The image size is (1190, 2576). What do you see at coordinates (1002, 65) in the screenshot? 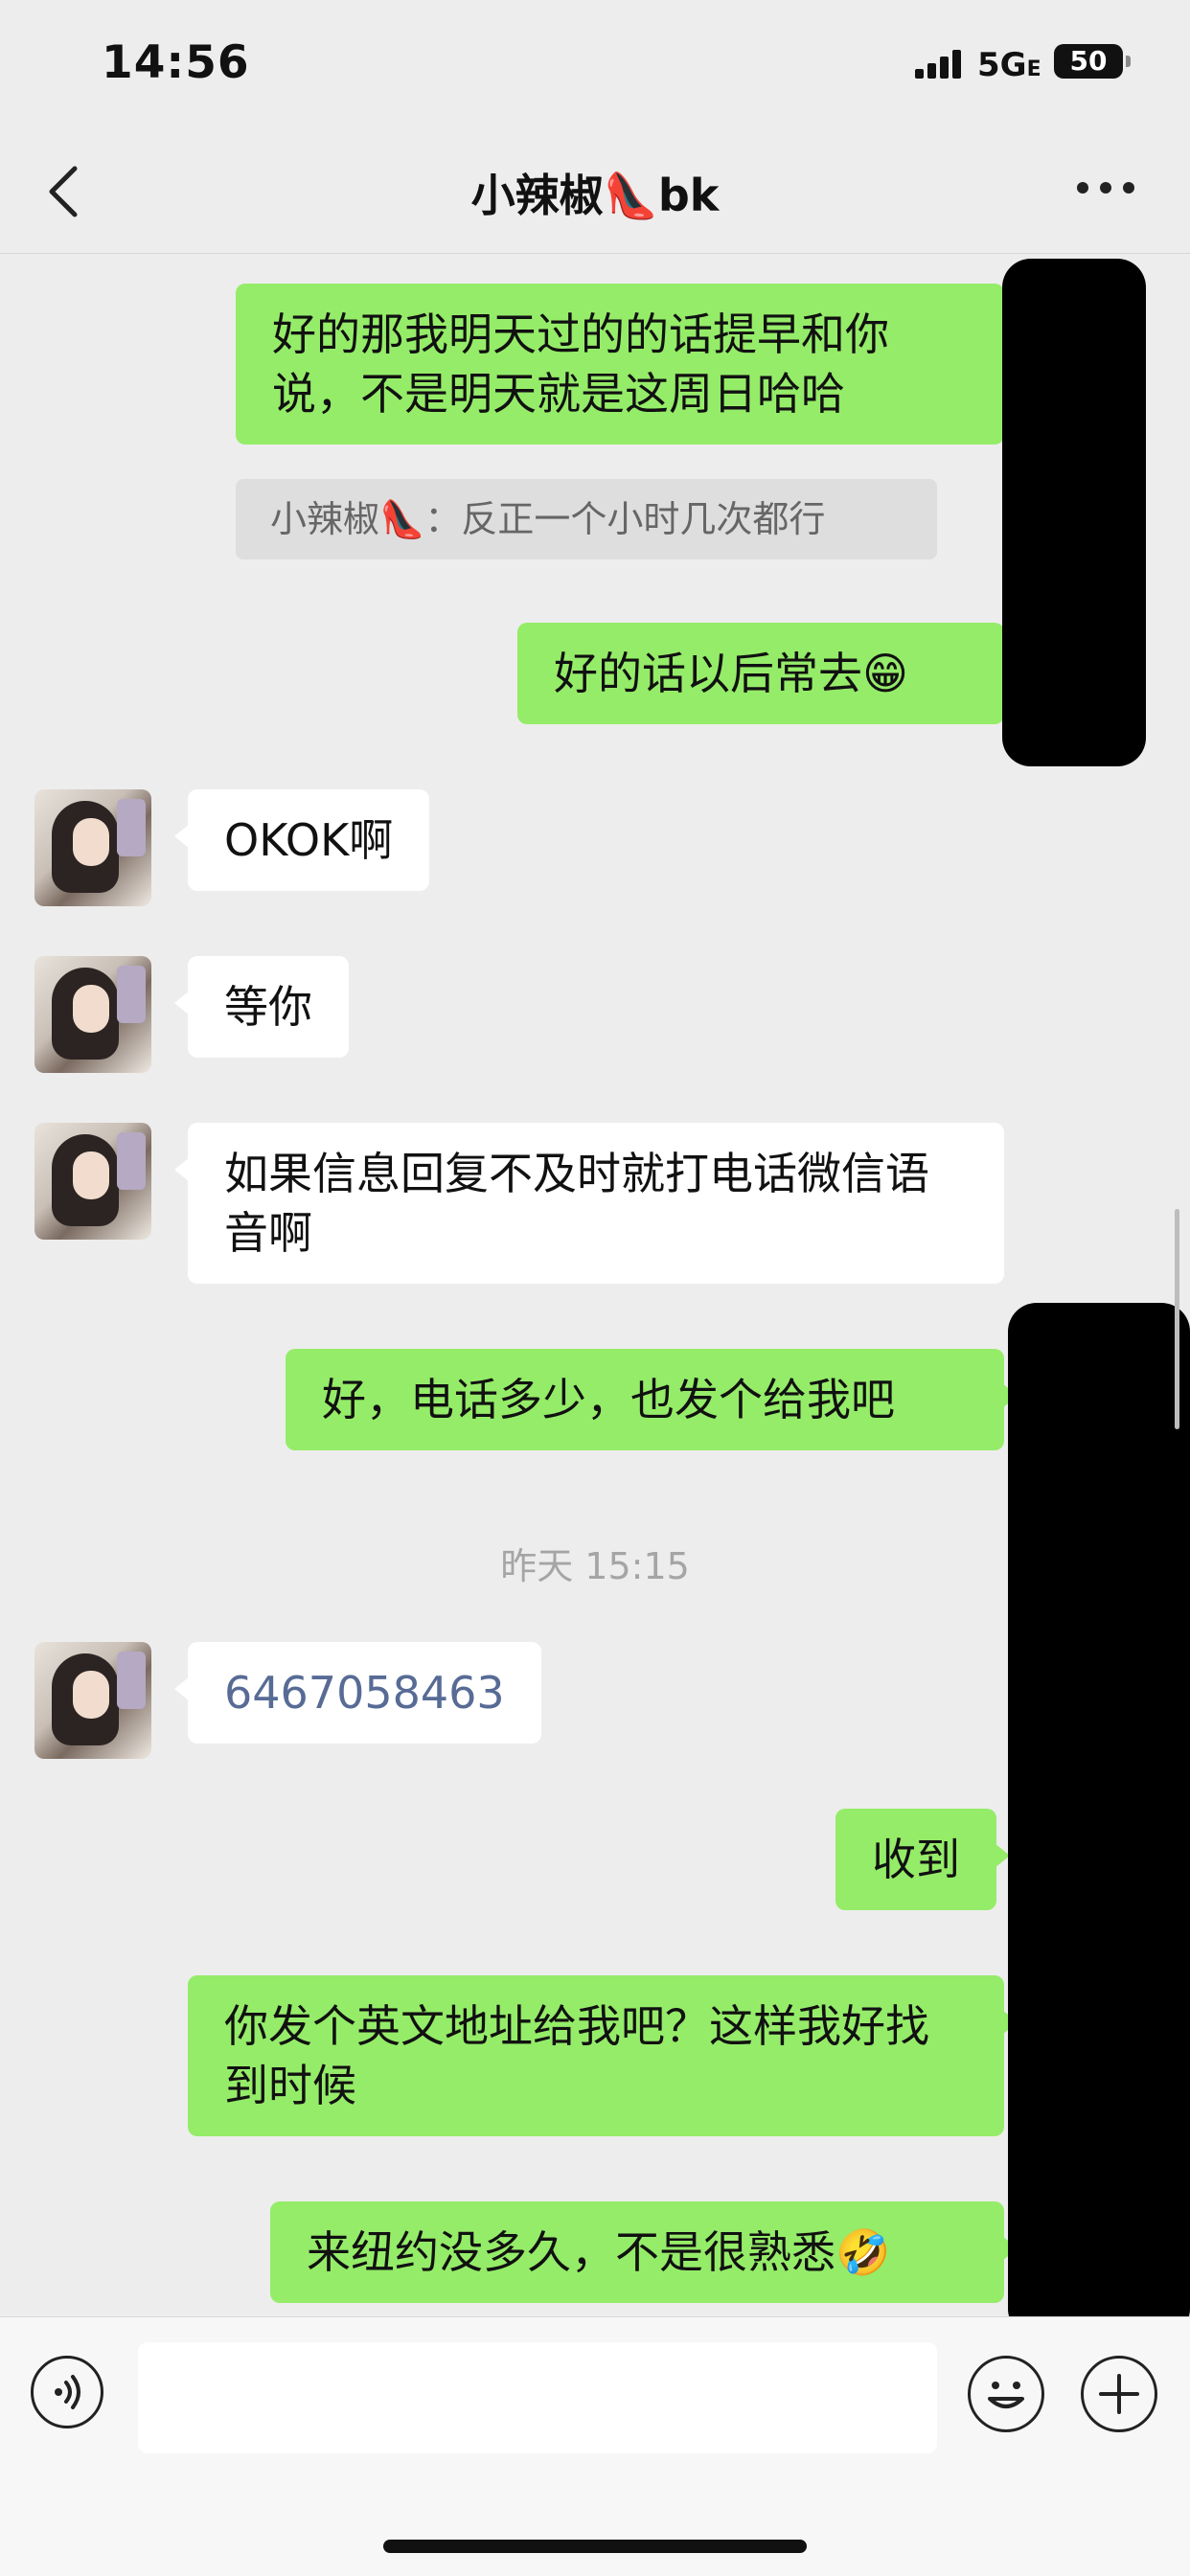
I see `network-type: 5G` at bounding box center [1002, 65].